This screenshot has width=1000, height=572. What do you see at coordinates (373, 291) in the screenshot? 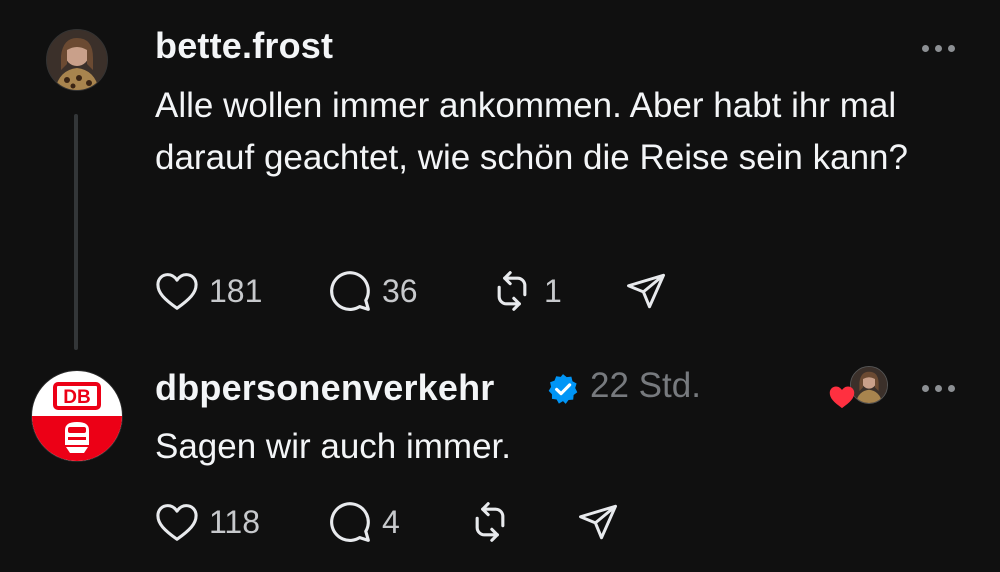
I see `reply-button: 36` at bounding box center [373, 291].